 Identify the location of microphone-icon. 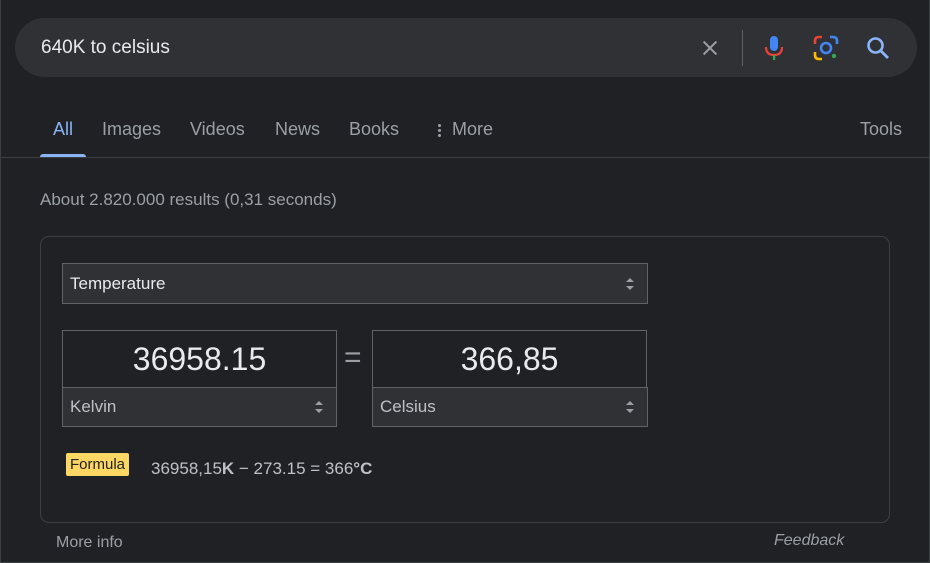
(774, 48).